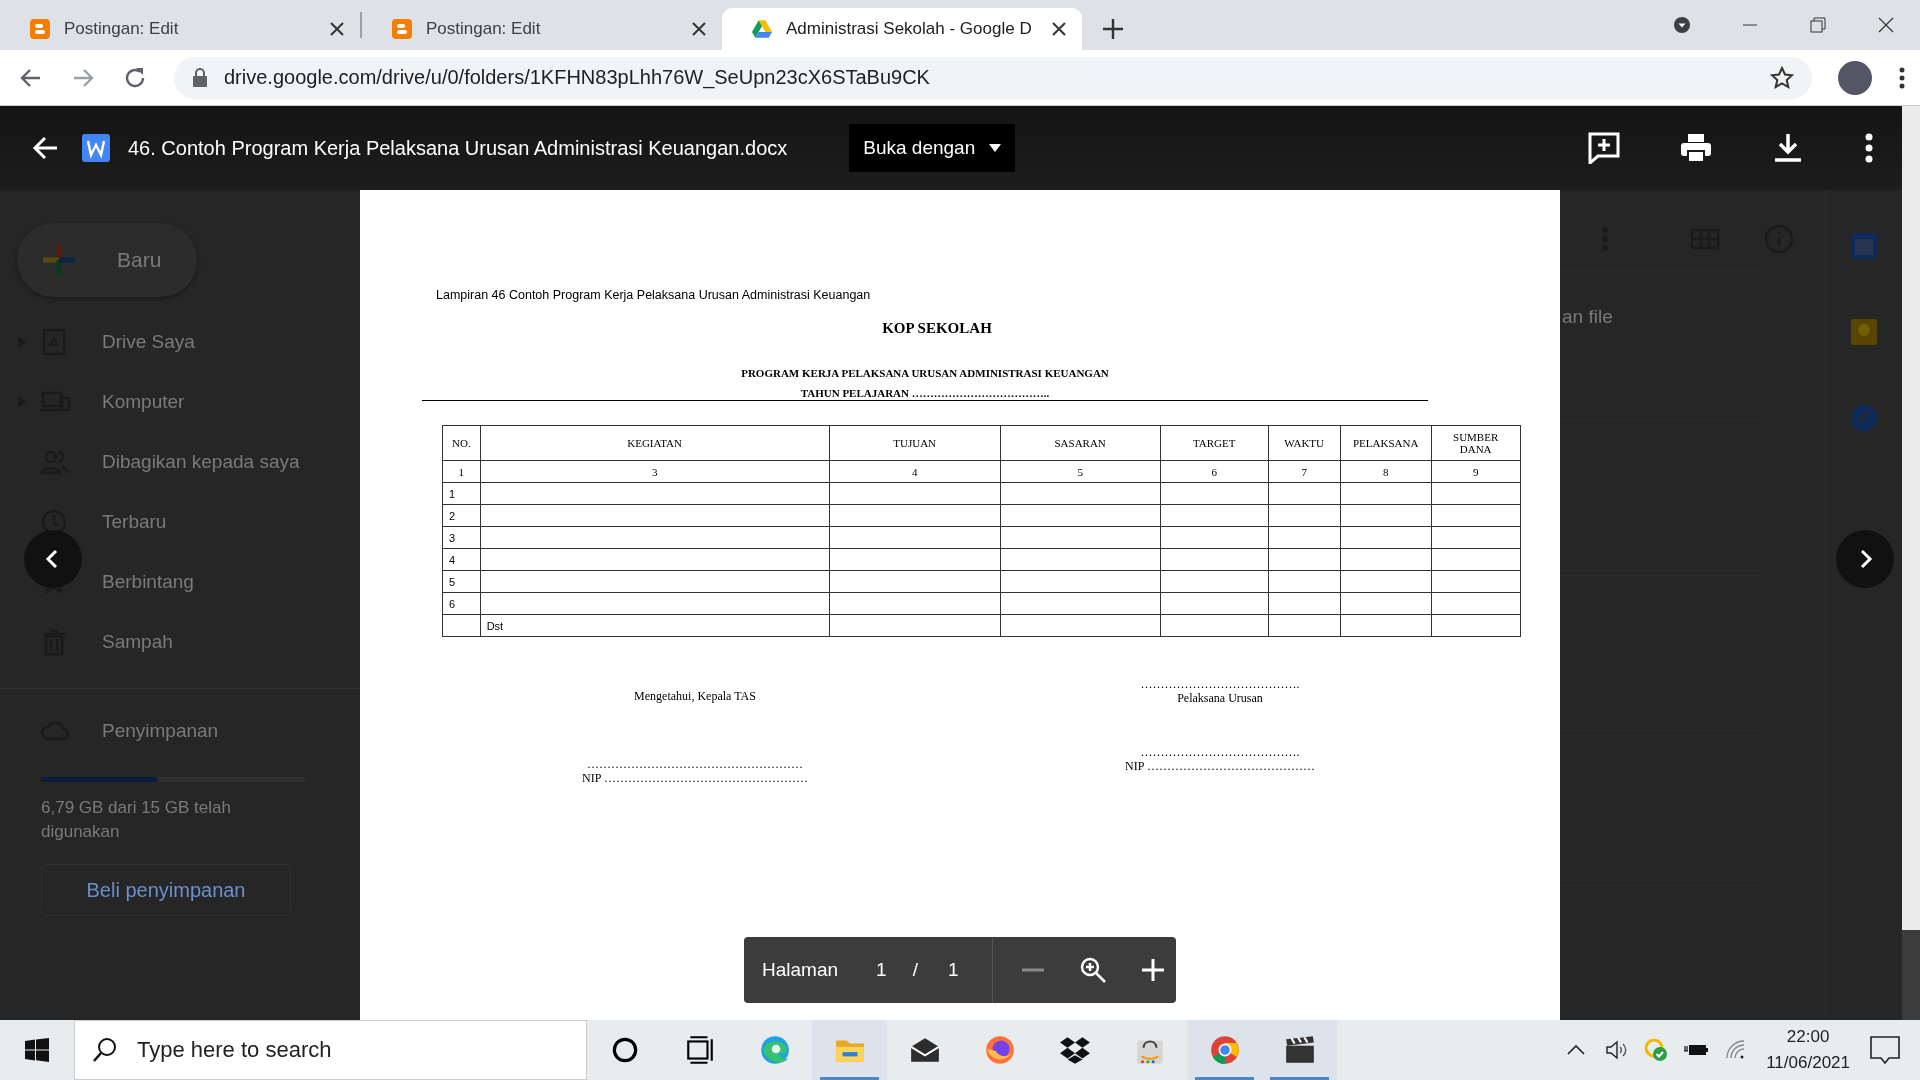 This screenshot has height=1080, width=1920. I want to click on buy-storage-button: Beli penyimpanan, so click(166, 890).